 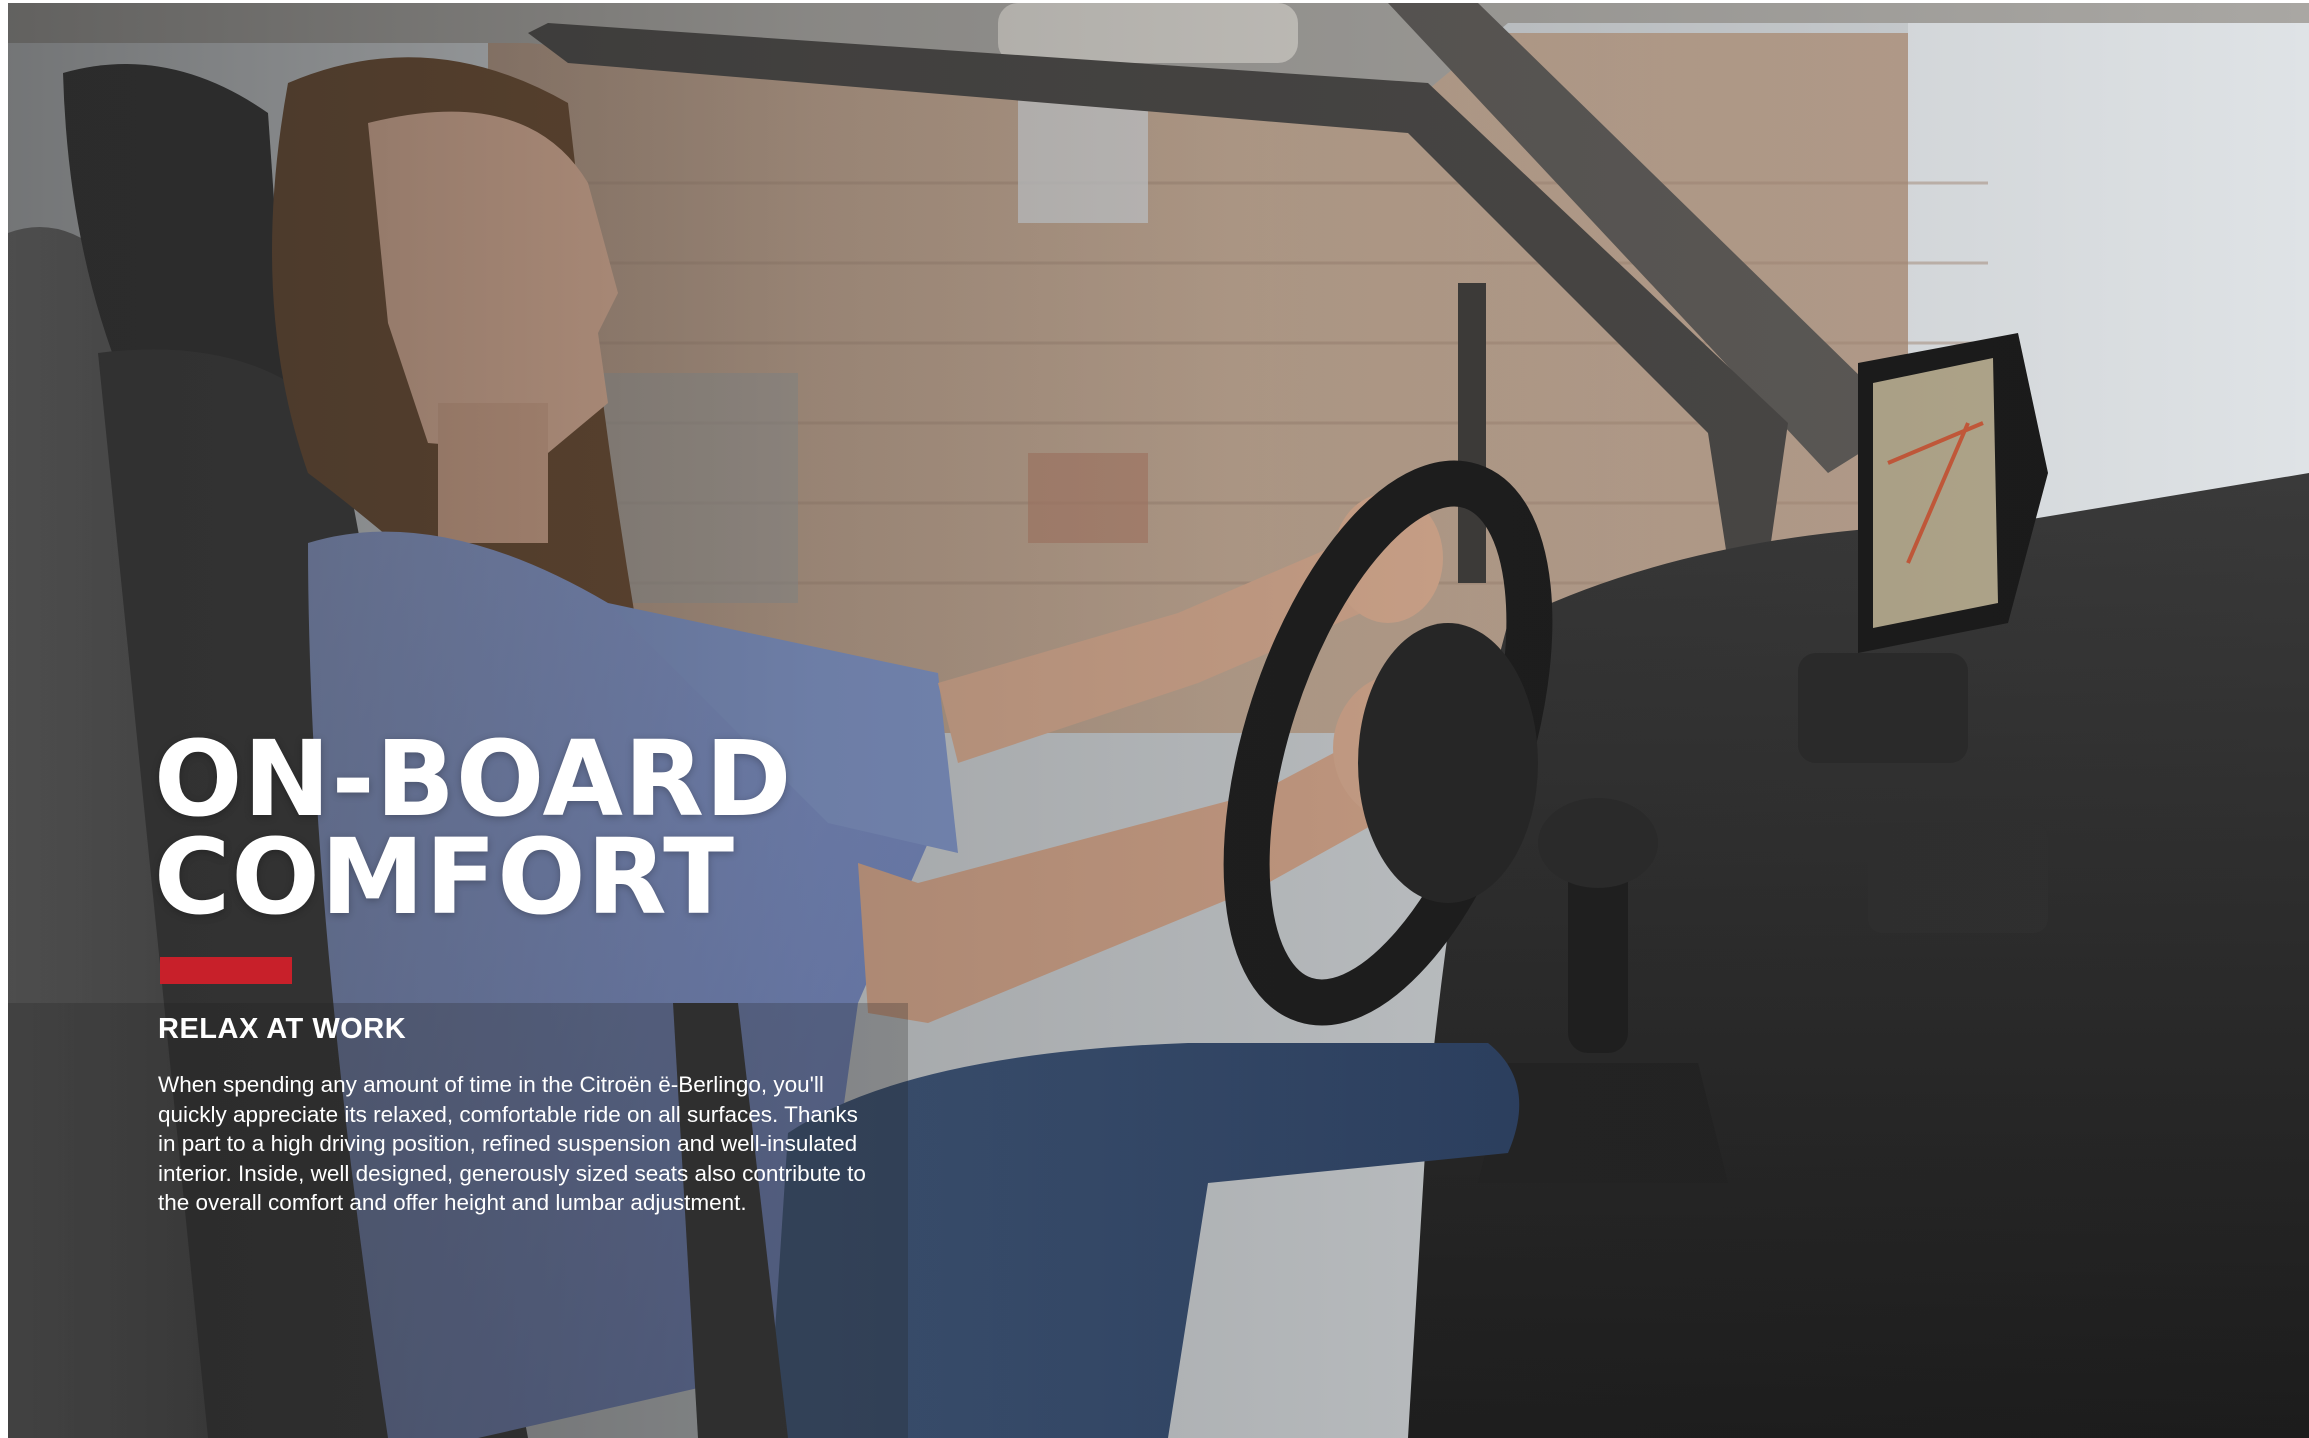 What do you see at coordinates (226, 970) in the screenshot?
I see `accent-bar` at bounding box center [226, 970].